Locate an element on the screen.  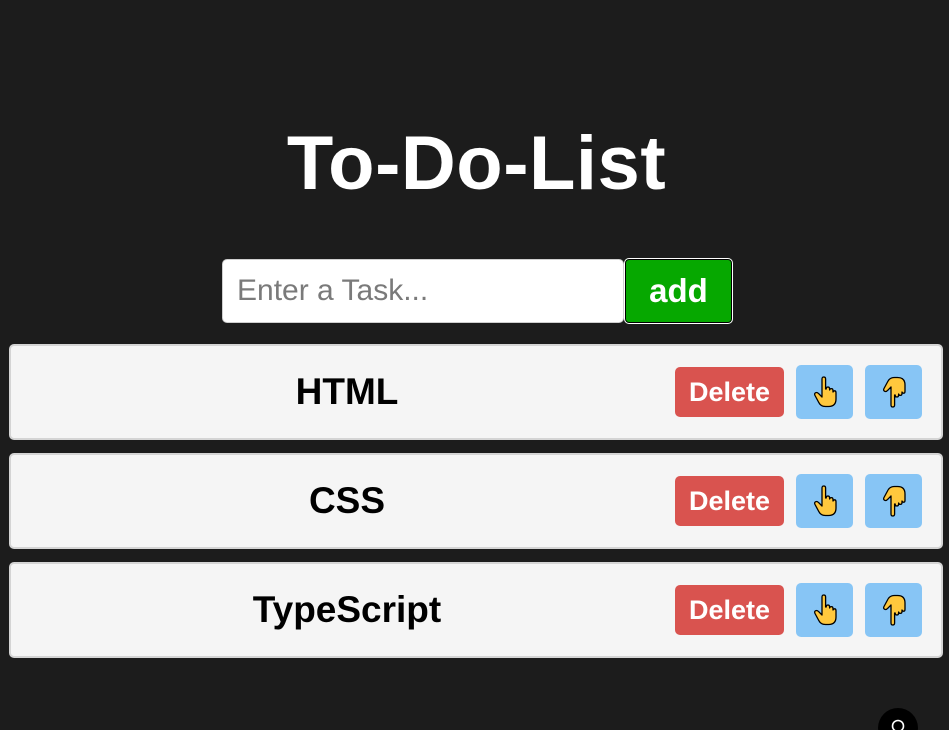
chat-icon is located at coordinates (898, 724).